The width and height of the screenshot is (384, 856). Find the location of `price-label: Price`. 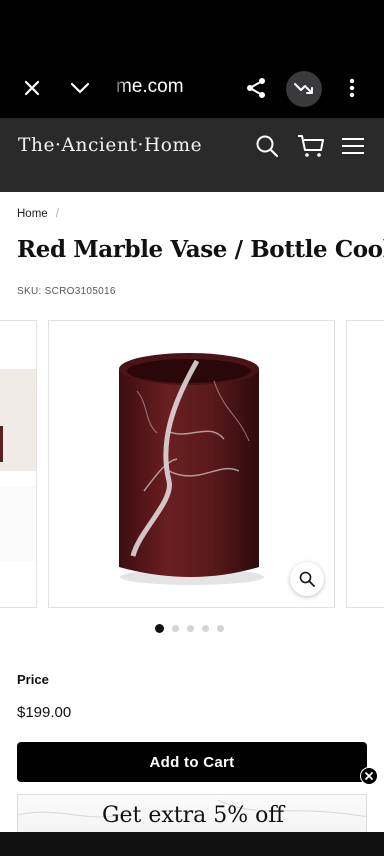

price-label: Price is located at coordinates (33, 679).